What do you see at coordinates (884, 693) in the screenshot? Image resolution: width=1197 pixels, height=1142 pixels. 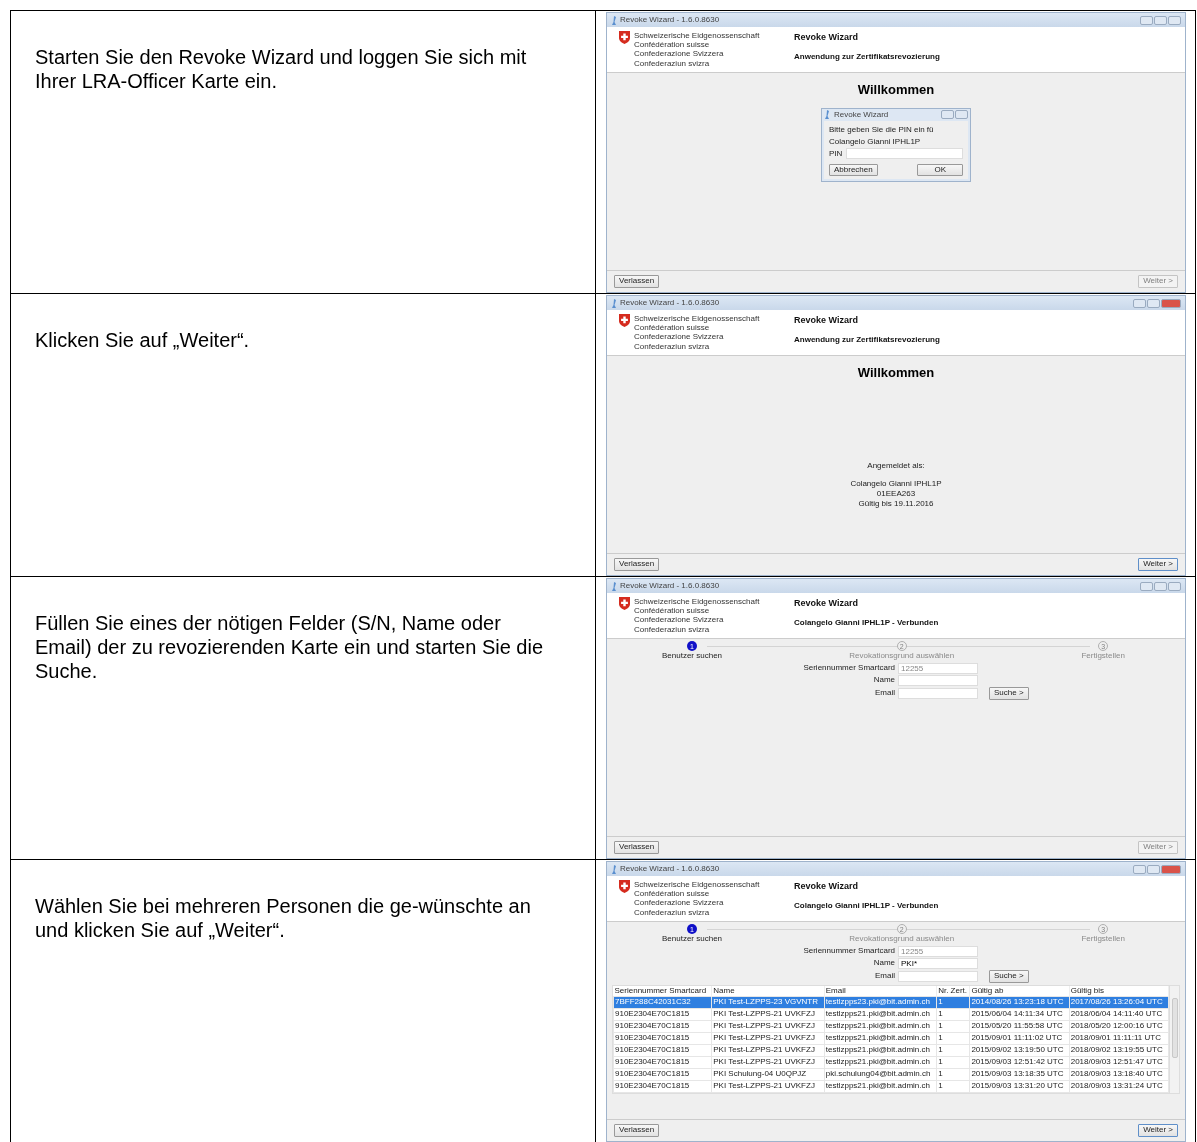 I see `field-label: Email` at bounding box center [884, 693].